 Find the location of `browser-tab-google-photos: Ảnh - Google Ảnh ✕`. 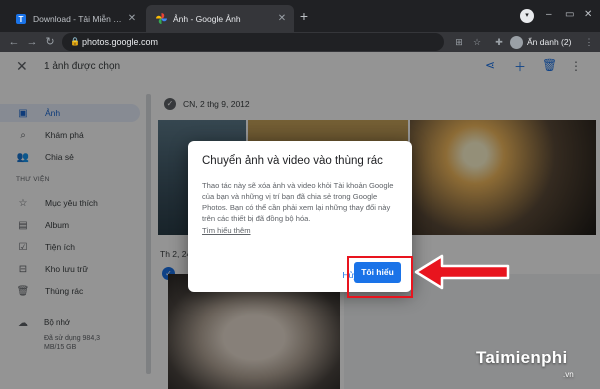

browser-tab-google-photos: Ảnh - Google Ảnh ✕ is located at coordinates (220, 18).